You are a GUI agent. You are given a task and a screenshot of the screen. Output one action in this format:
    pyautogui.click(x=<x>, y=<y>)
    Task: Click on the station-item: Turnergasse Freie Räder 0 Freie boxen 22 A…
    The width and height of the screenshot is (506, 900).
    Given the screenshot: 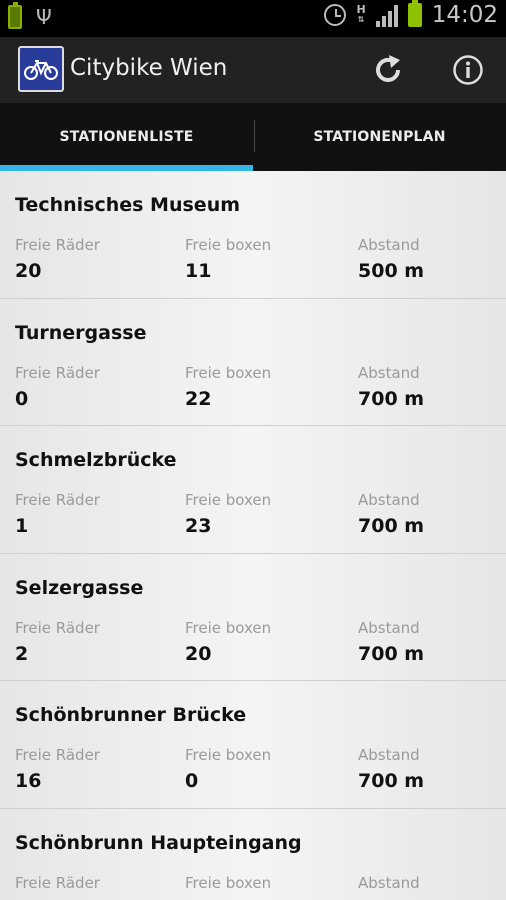 What is the action you would take?
    pyautogui.click(x=253, y=362)
    